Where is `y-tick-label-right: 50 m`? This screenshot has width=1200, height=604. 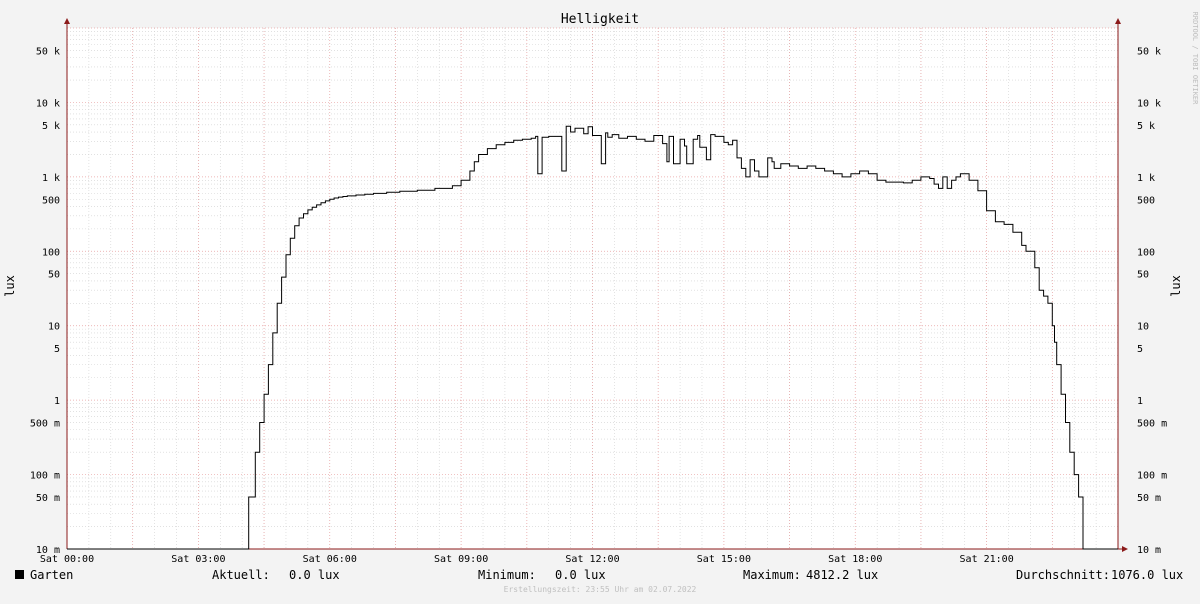 y-tick-label-right: 50 m is located at coordinates (1149, 498).